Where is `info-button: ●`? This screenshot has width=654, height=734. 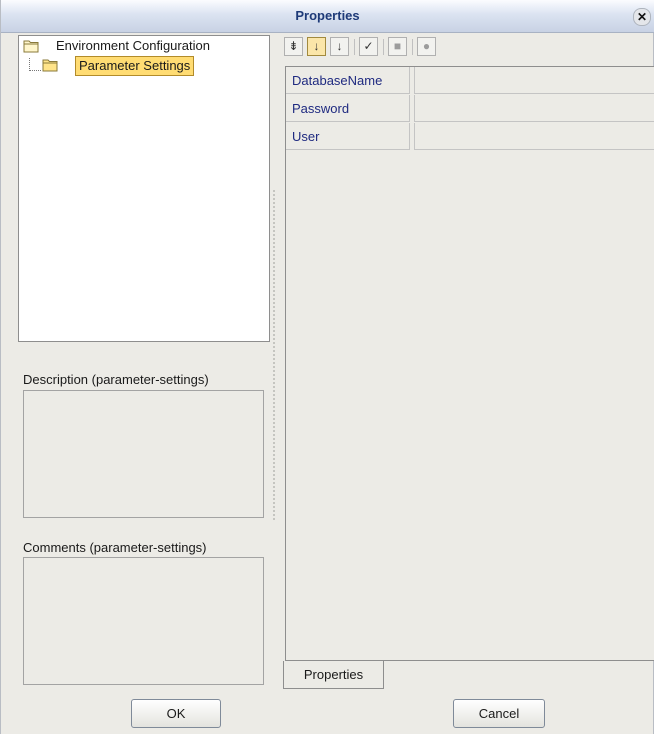
info-button: ● is located at coordinates (426, 46).